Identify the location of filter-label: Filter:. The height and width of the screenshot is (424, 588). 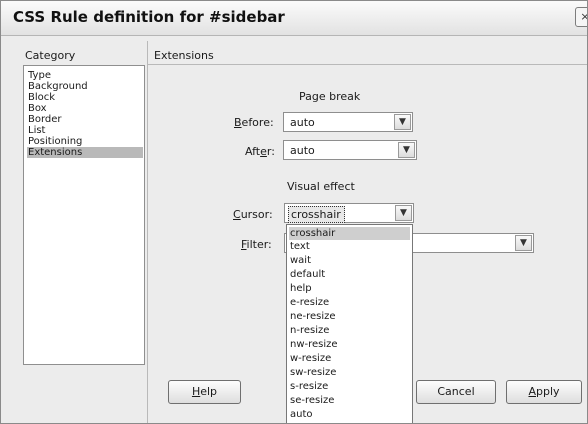
(256, 244).